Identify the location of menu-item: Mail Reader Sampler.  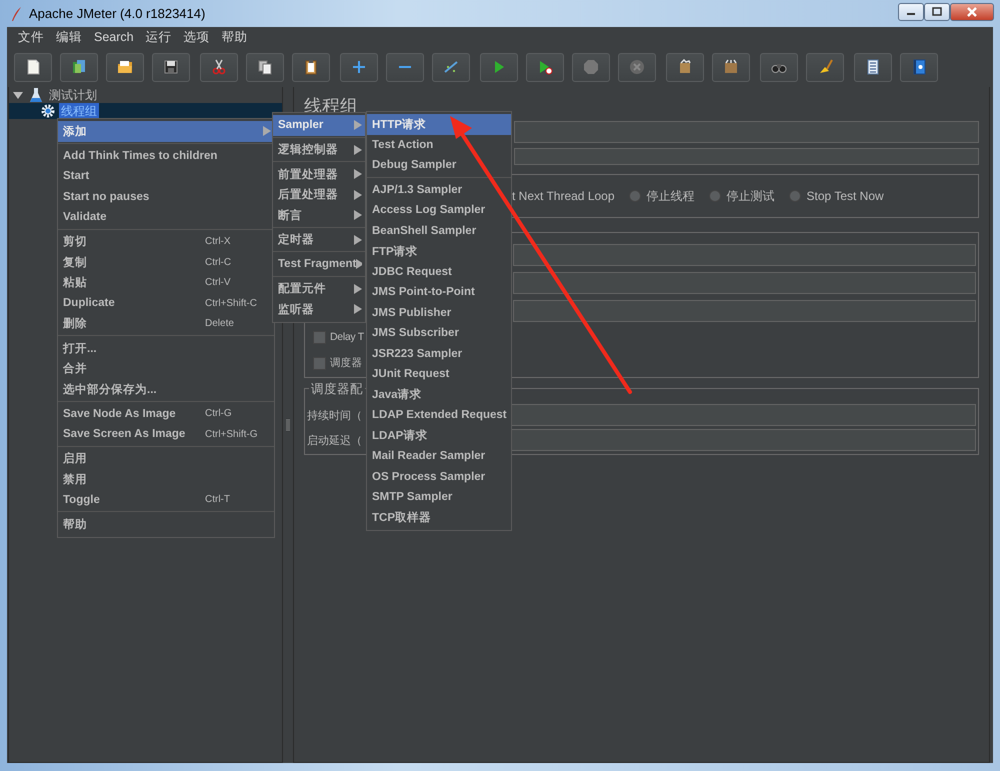
(439, 456).